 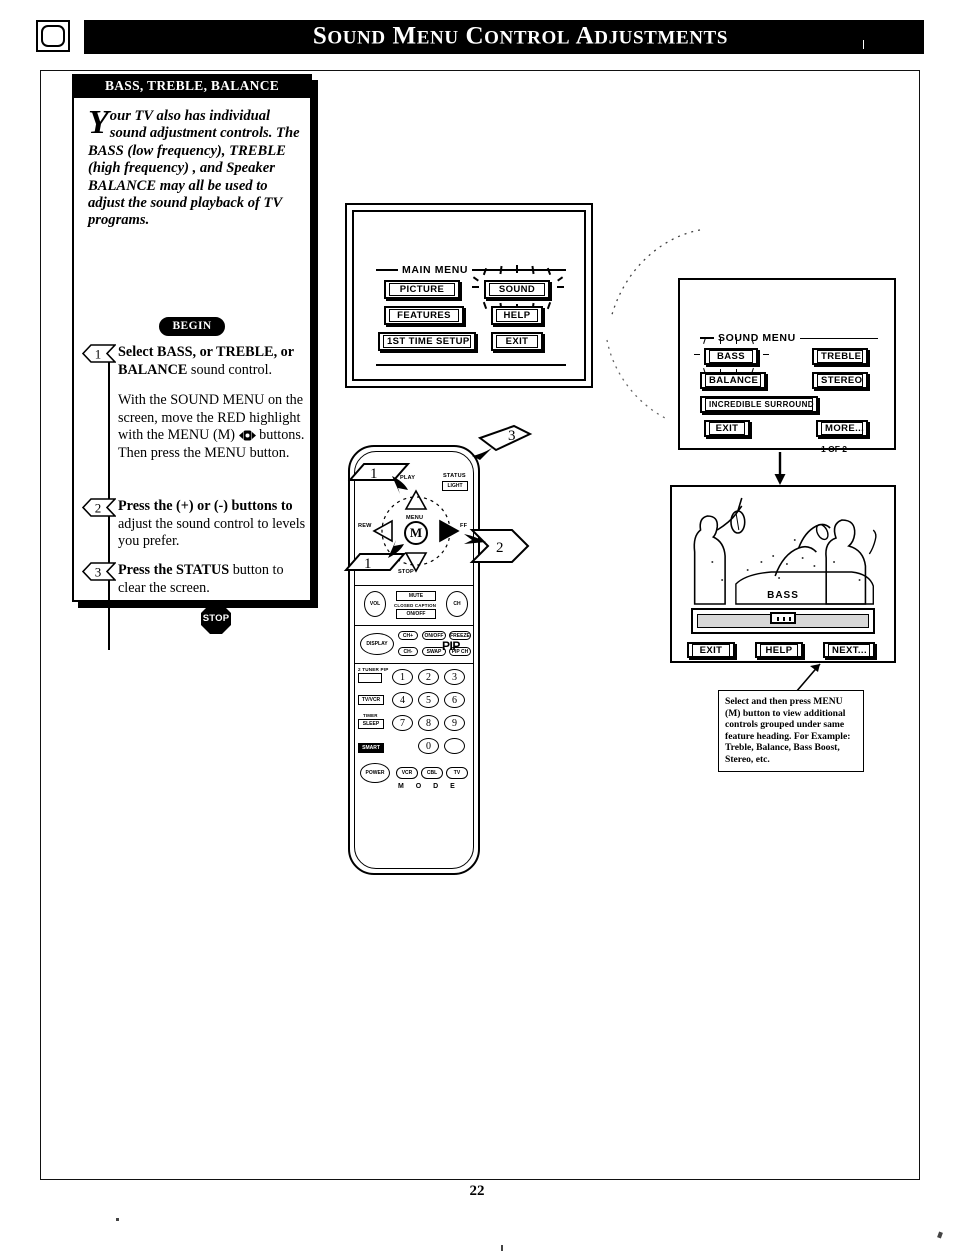 What do you see at coordinates (371, 724) in the screenshot?
I see `sleep-button: SLEEP` at bounding box center [371, 724].